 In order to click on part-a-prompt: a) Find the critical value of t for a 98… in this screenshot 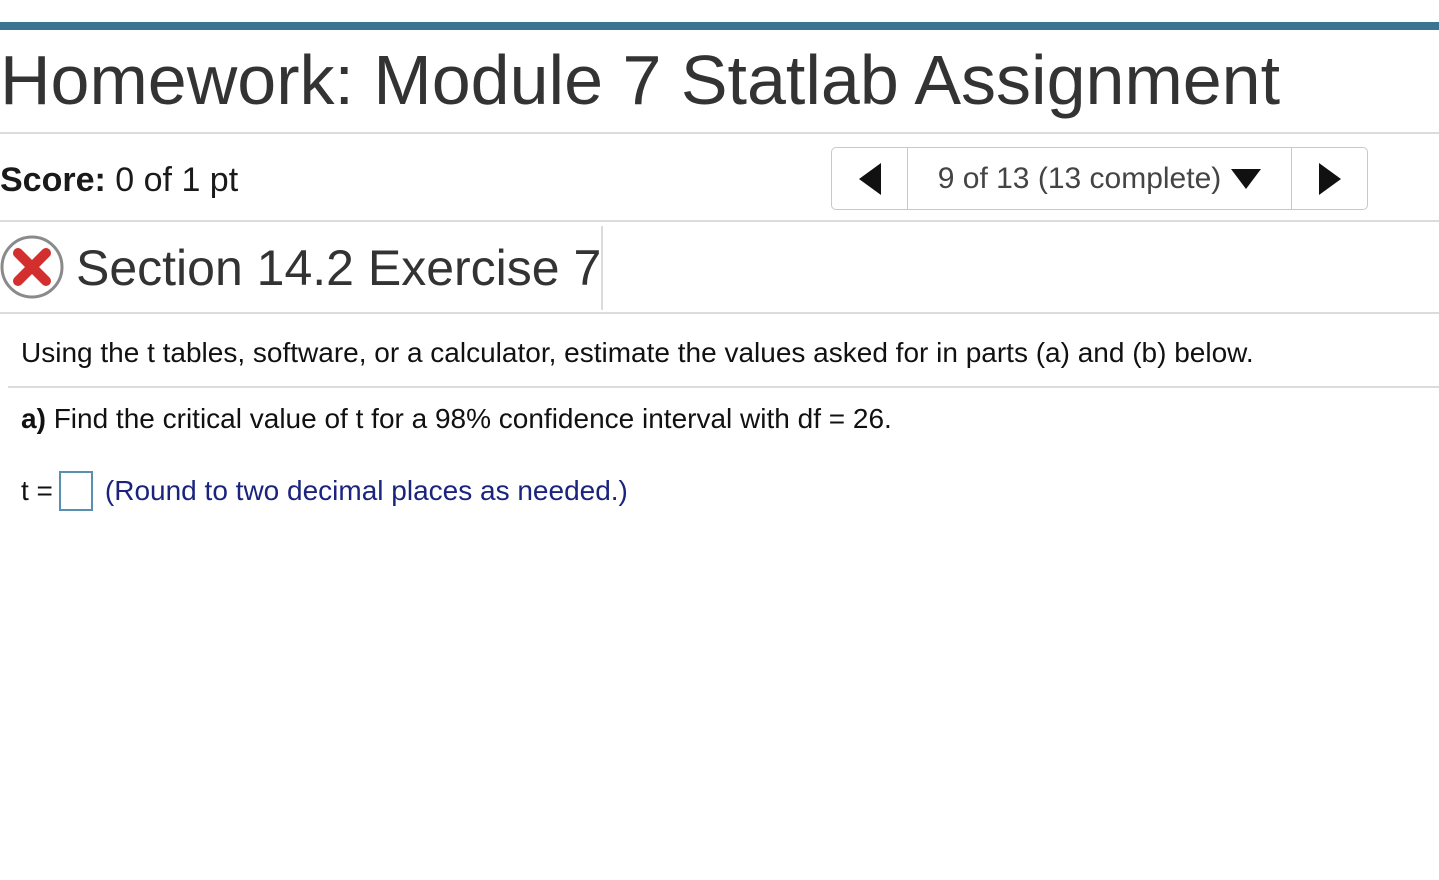, I will do `click(456, 419)`.